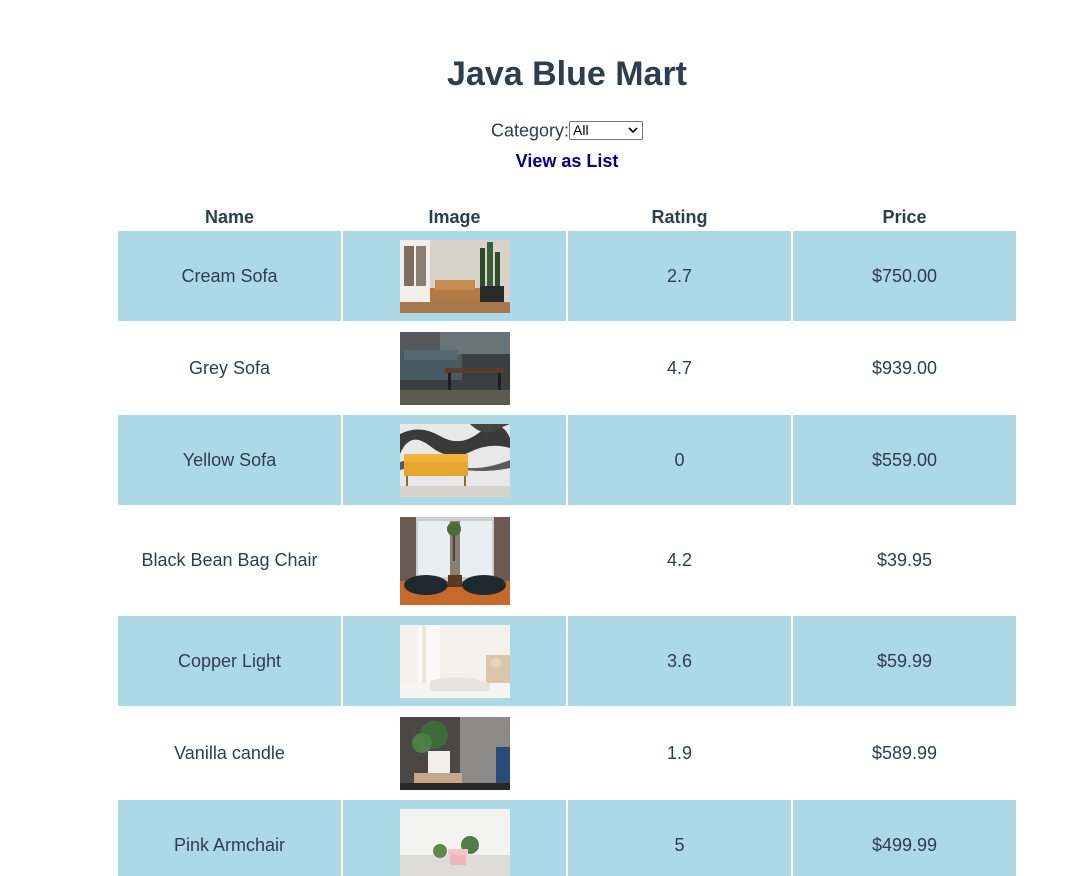  Describe the element at coordinates (229, 560) in the screenshot. I see `product-name: Black Bean Bag Chair` at that location.